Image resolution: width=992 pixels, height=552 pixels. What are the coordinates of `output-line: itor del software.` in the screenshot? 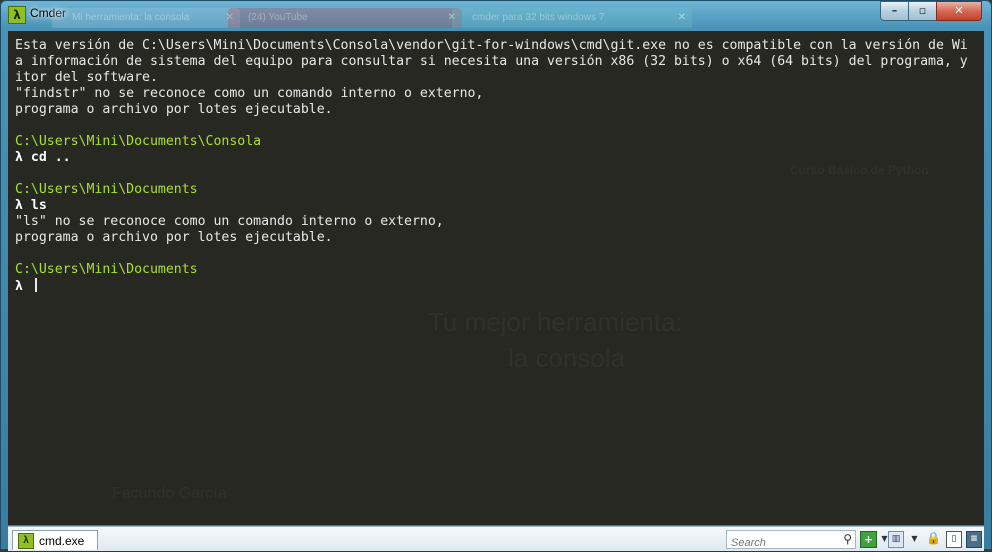 It's located at (86, 77).